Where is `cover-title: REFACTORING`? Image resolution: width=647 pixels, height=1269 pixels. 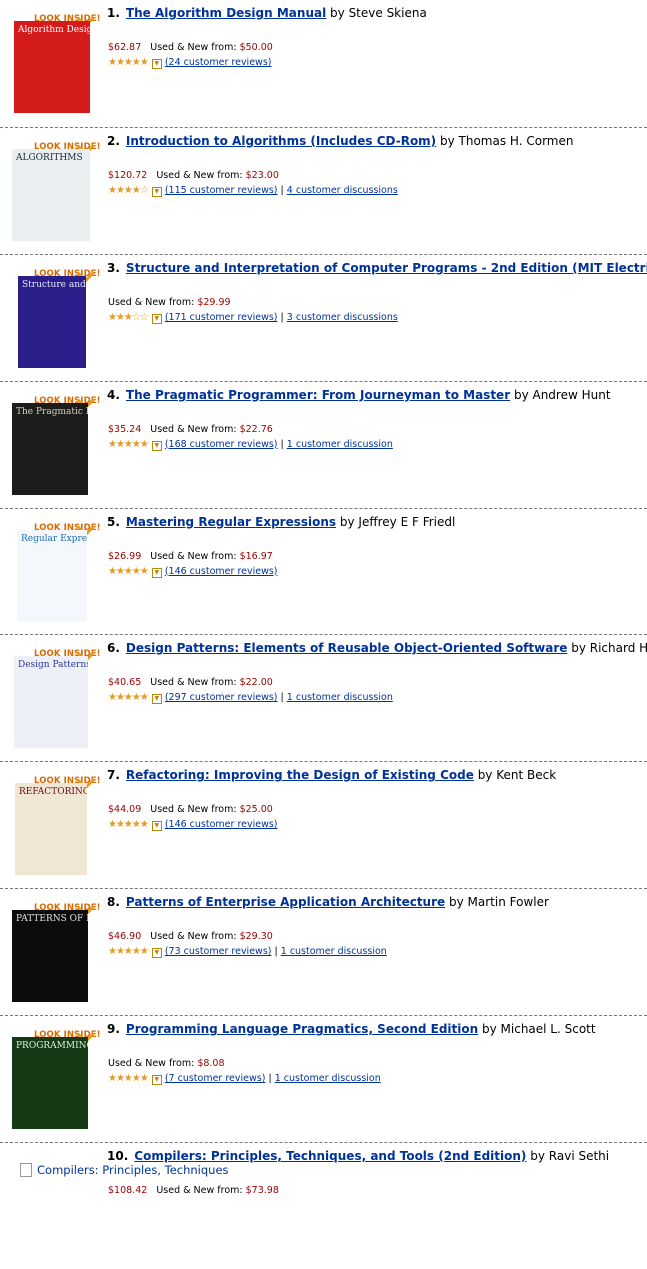
cover-title: REFACTORING is located at coordinates (53, 792).